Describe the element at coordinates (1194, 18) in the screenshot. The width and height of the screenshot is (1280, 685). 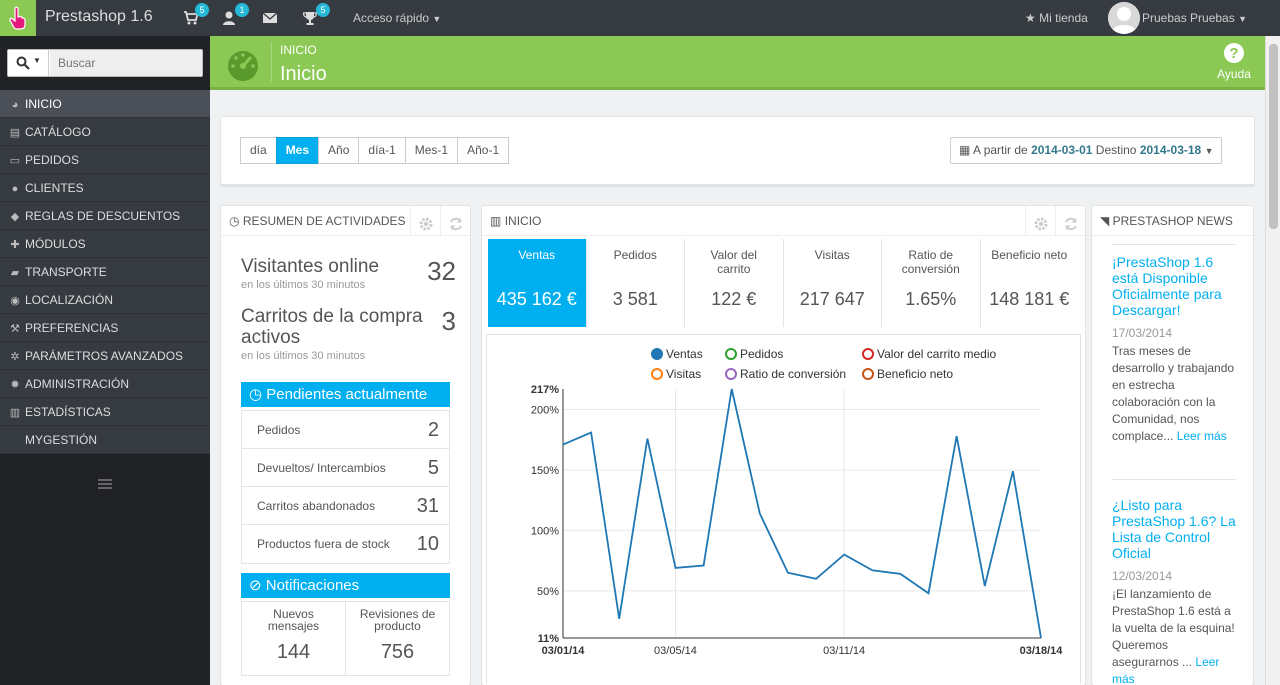
I see `user-menu: Pruebas Pruebas ▼` at that location.